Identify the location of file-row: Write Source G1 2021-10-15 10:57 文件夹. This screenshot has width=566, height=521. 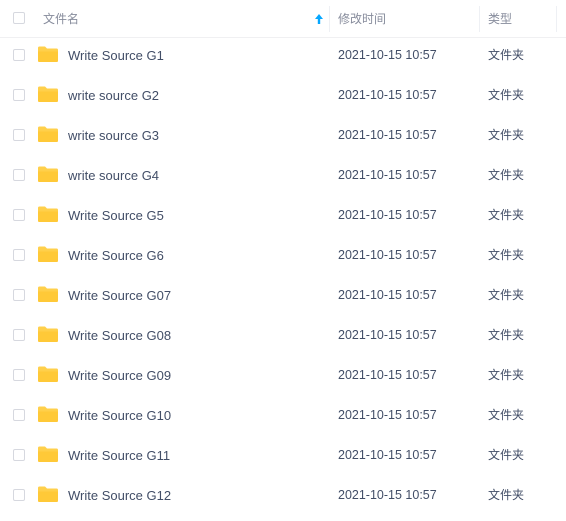
(283, 55).